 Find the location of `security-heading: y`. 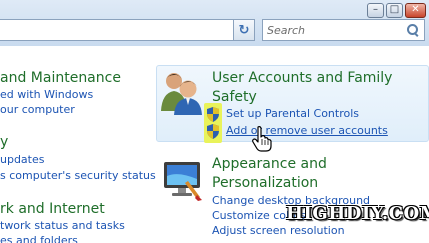

security-heading: y is located at coordinates (4, 142).